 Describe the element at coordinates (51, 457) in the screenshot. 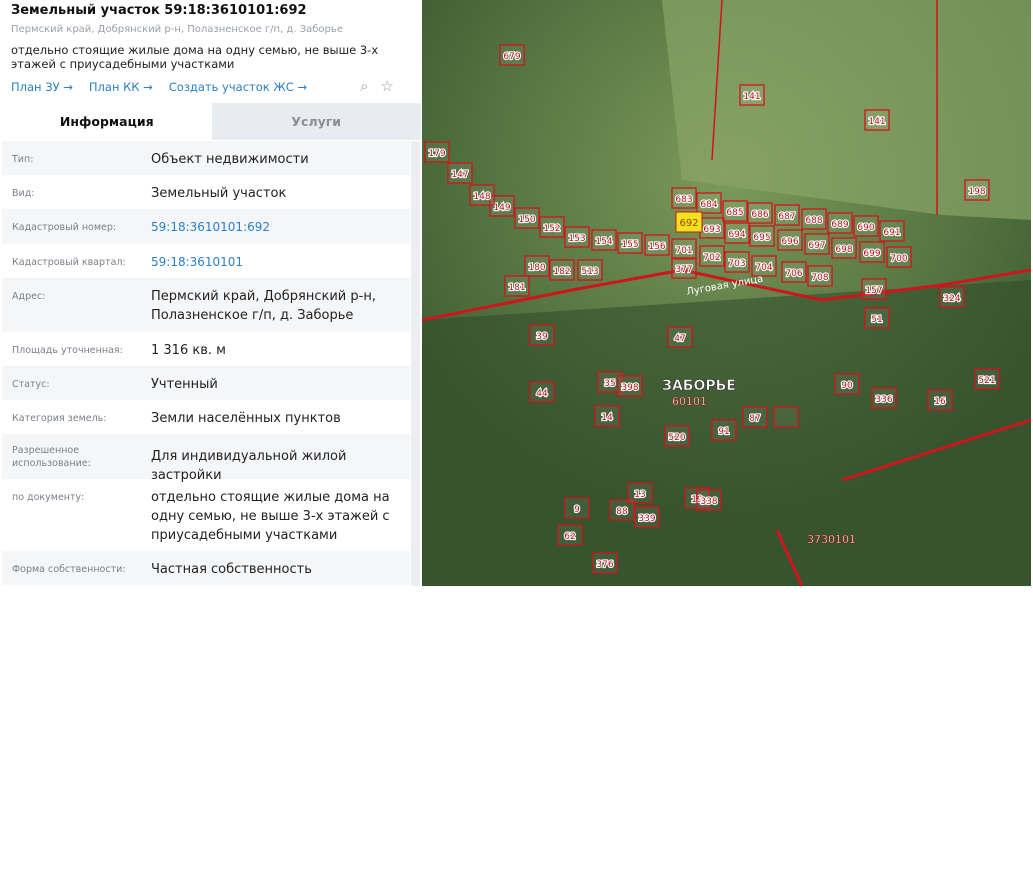

I see `info-label: Разрешенное использование:` at that location.